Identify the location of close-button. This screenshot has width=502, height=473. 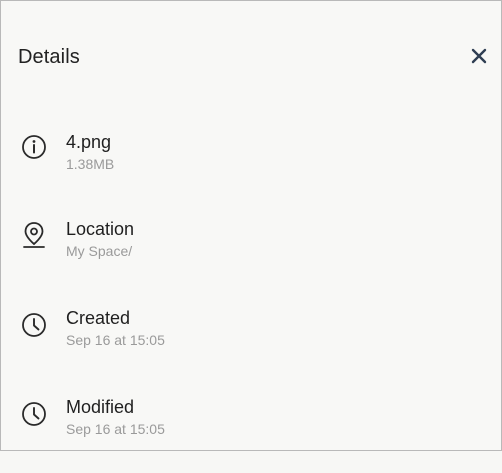
(479, 58).